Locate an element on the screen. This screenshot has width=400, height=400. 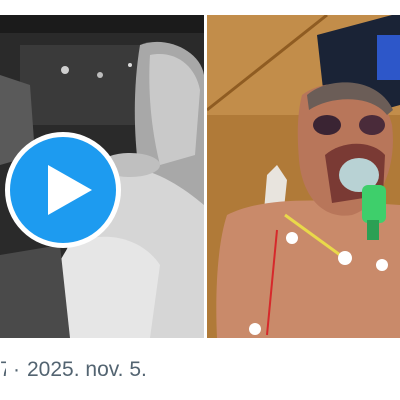
play-button is located at coordinates (63, 190).